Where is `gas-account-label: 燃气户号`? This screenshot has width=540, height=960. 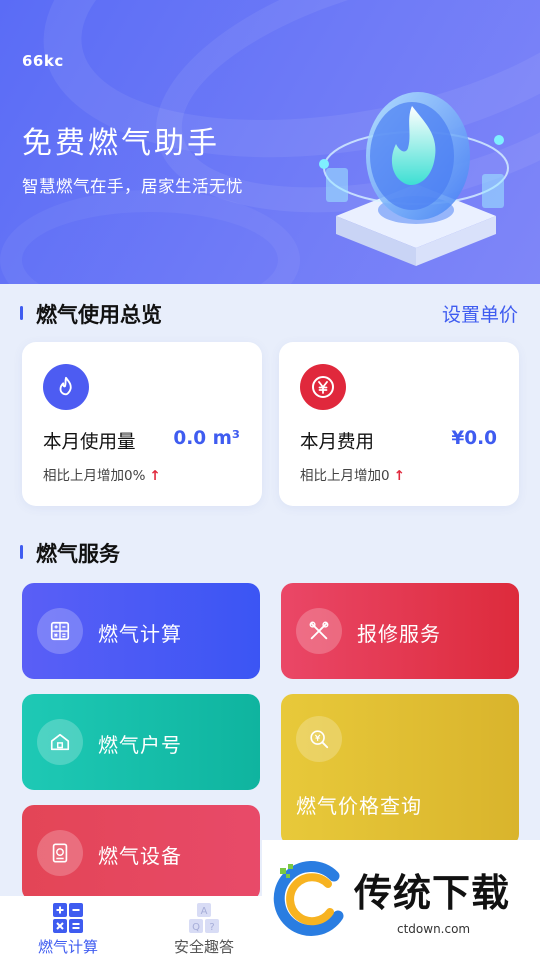
gas-account-label: 燃气户号 is located at coordinates (140, 745).